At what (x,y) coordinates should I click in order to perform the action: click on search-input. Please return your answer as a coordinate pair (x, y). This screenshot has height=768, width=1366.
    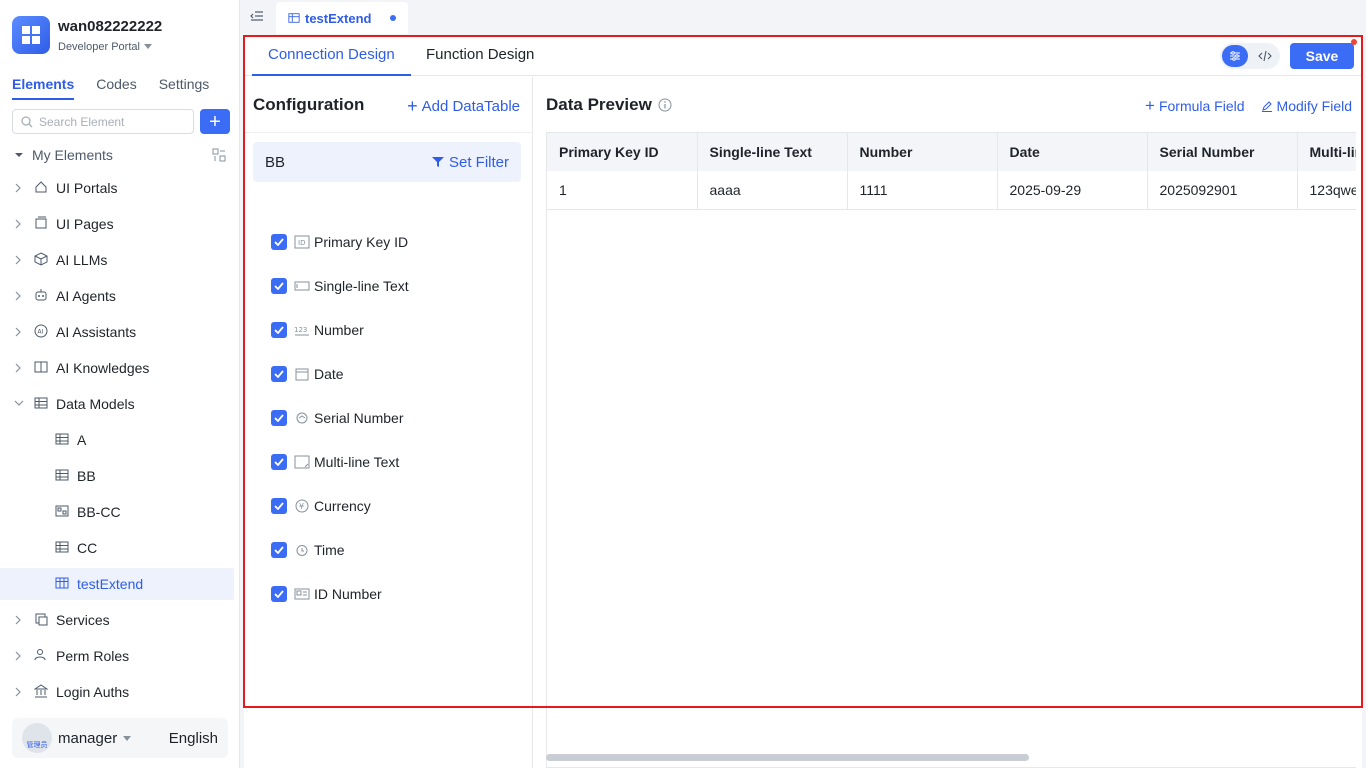
    Looking at the image, I should click on (109, 121).